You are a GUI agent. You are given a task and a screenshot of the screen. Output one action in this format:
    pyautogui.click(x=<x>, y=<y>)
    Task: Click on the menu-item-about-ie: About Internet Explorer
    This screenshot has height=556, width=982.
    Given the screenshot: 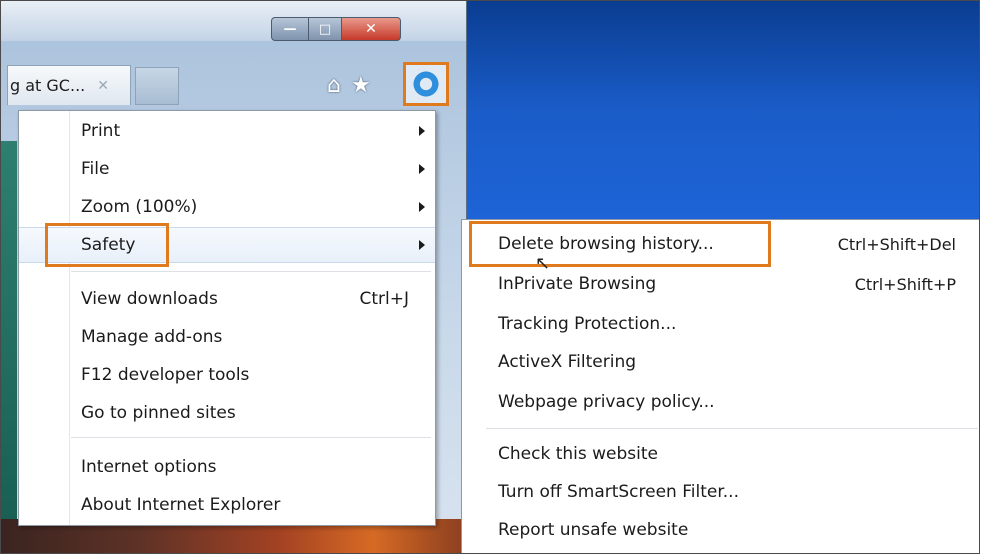 What is the action you would take?
    pyautogui.click(x=227, y=505)
    